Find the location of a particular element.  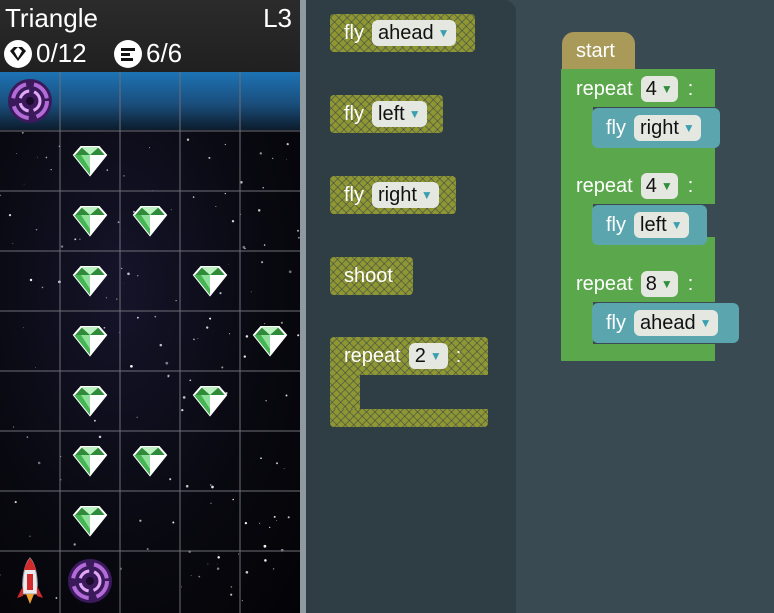

toolbox-fly-right-block: fly right ▼ is located at coordinates (393, 195).